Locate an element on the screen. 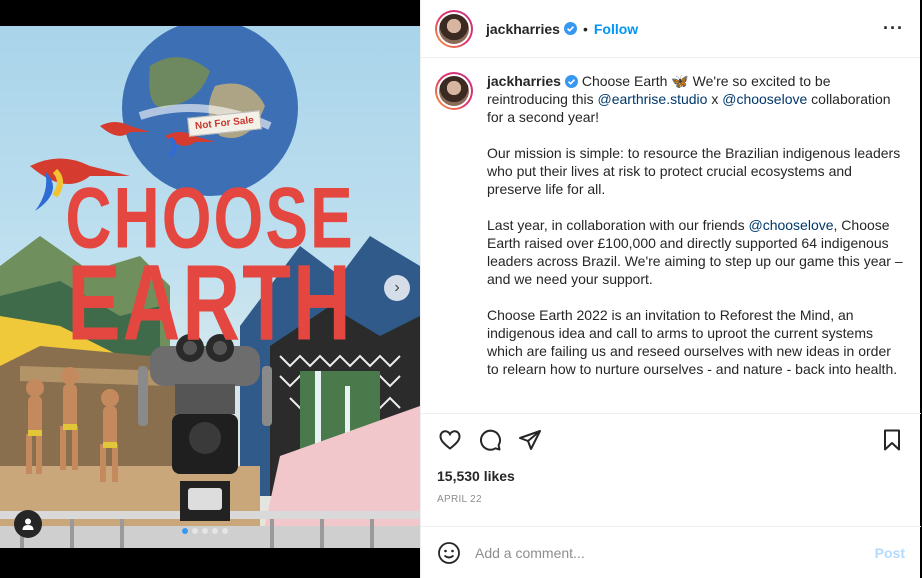 The image size is (922, 578). heart-icon is located at coordinates (450, 440).